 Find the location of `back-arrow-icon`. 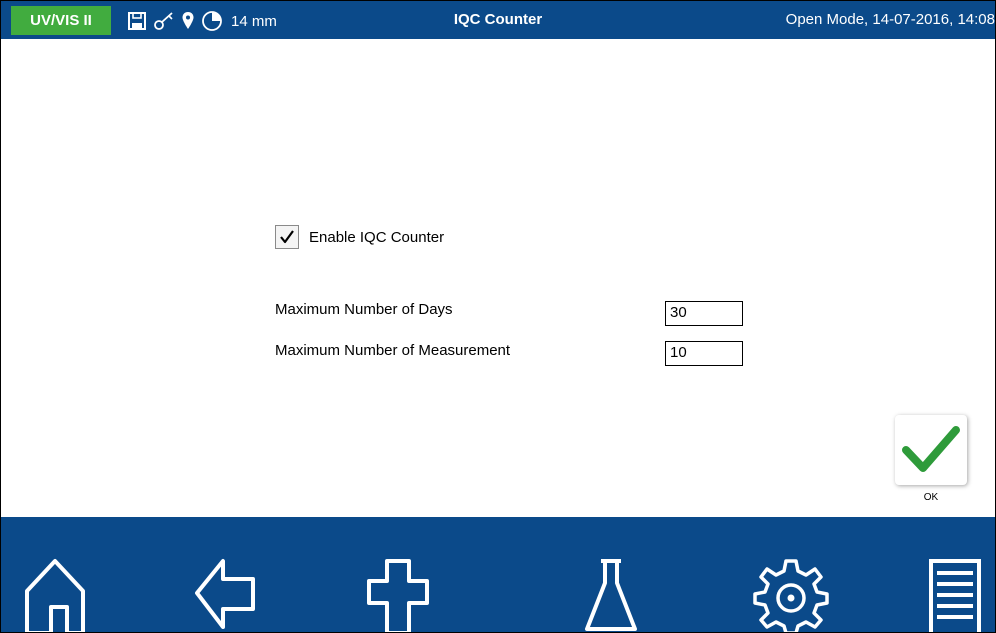

back-arrow-icon is located at coordinates (225, 594).